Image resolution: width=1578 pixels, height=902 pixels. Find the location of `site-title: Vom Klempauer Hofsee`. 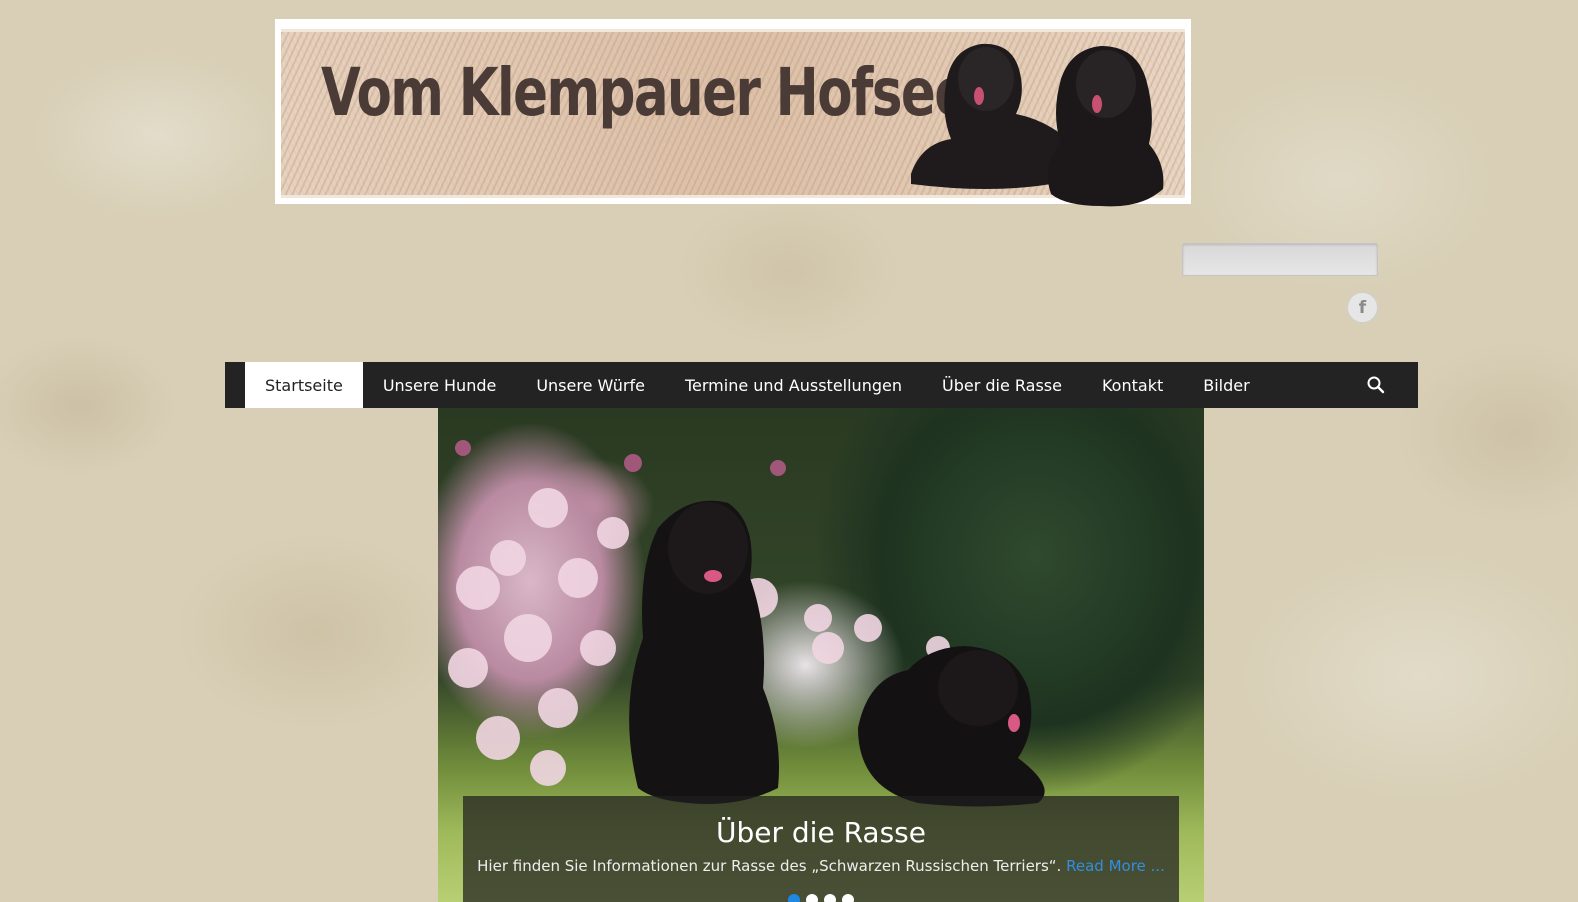

site-title: Vom Klempauer Hofsee is located at coordinates (645, 92).